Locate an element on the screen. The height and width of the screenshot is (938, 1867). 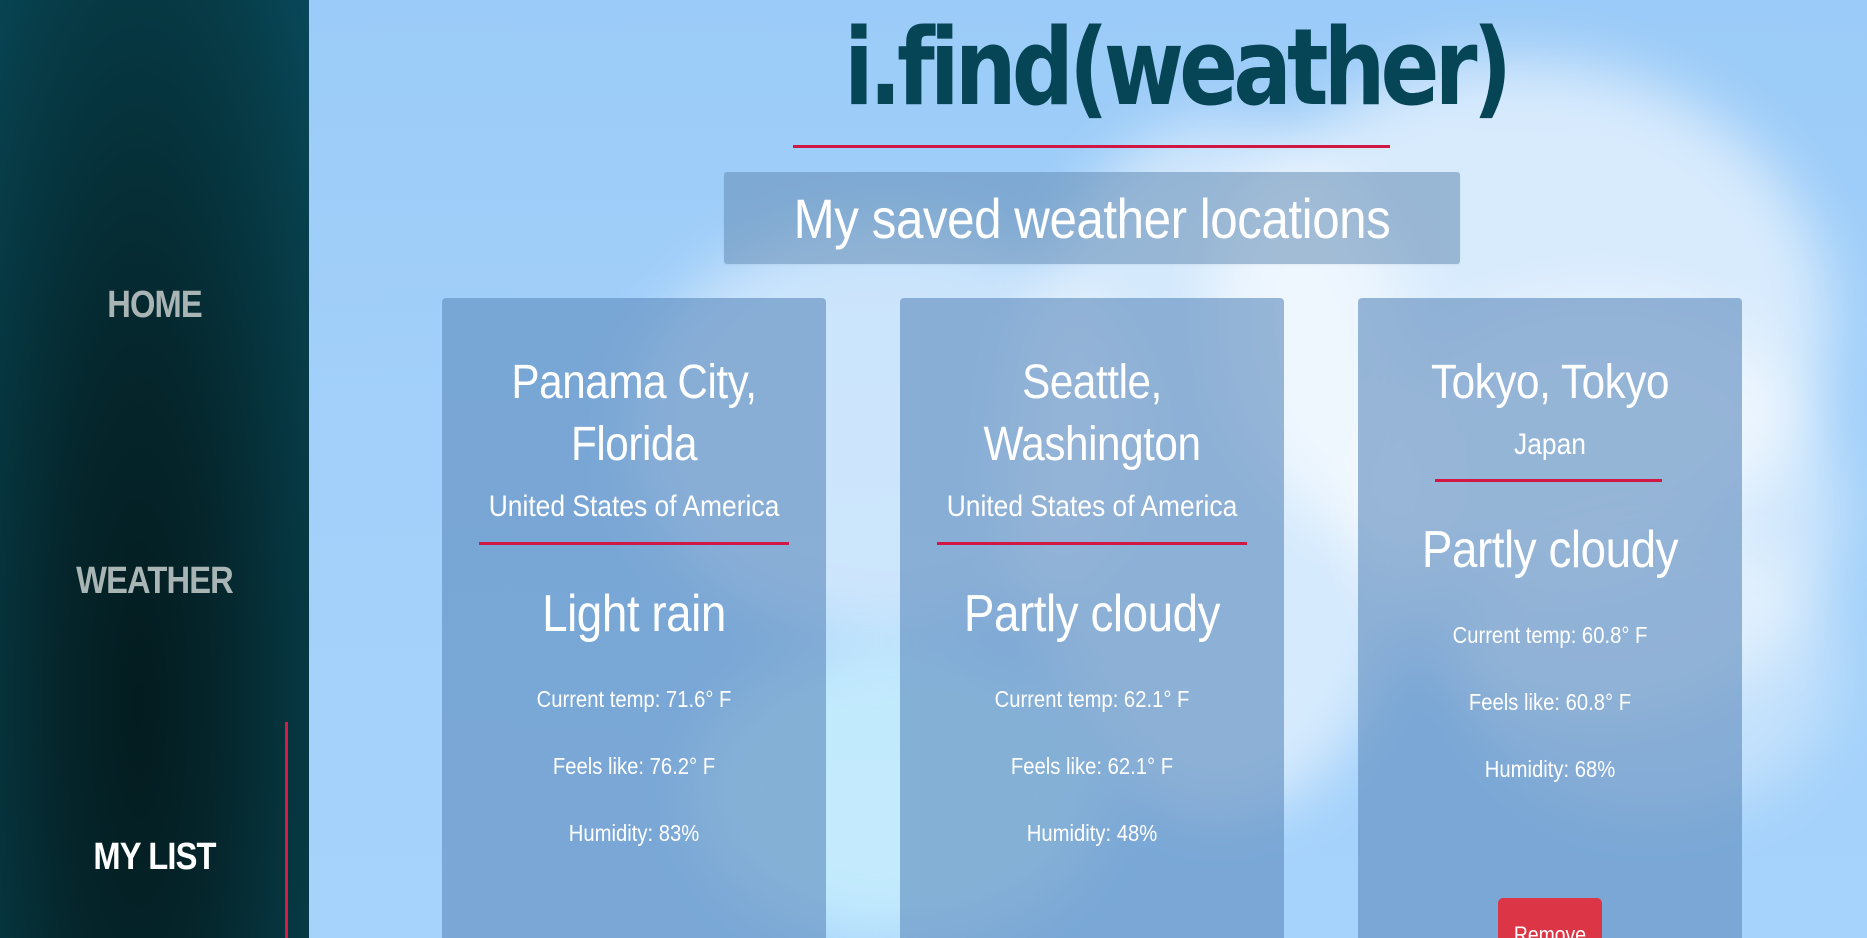
humidity: Humidity: 48% is located at coordinates (1092, 833).